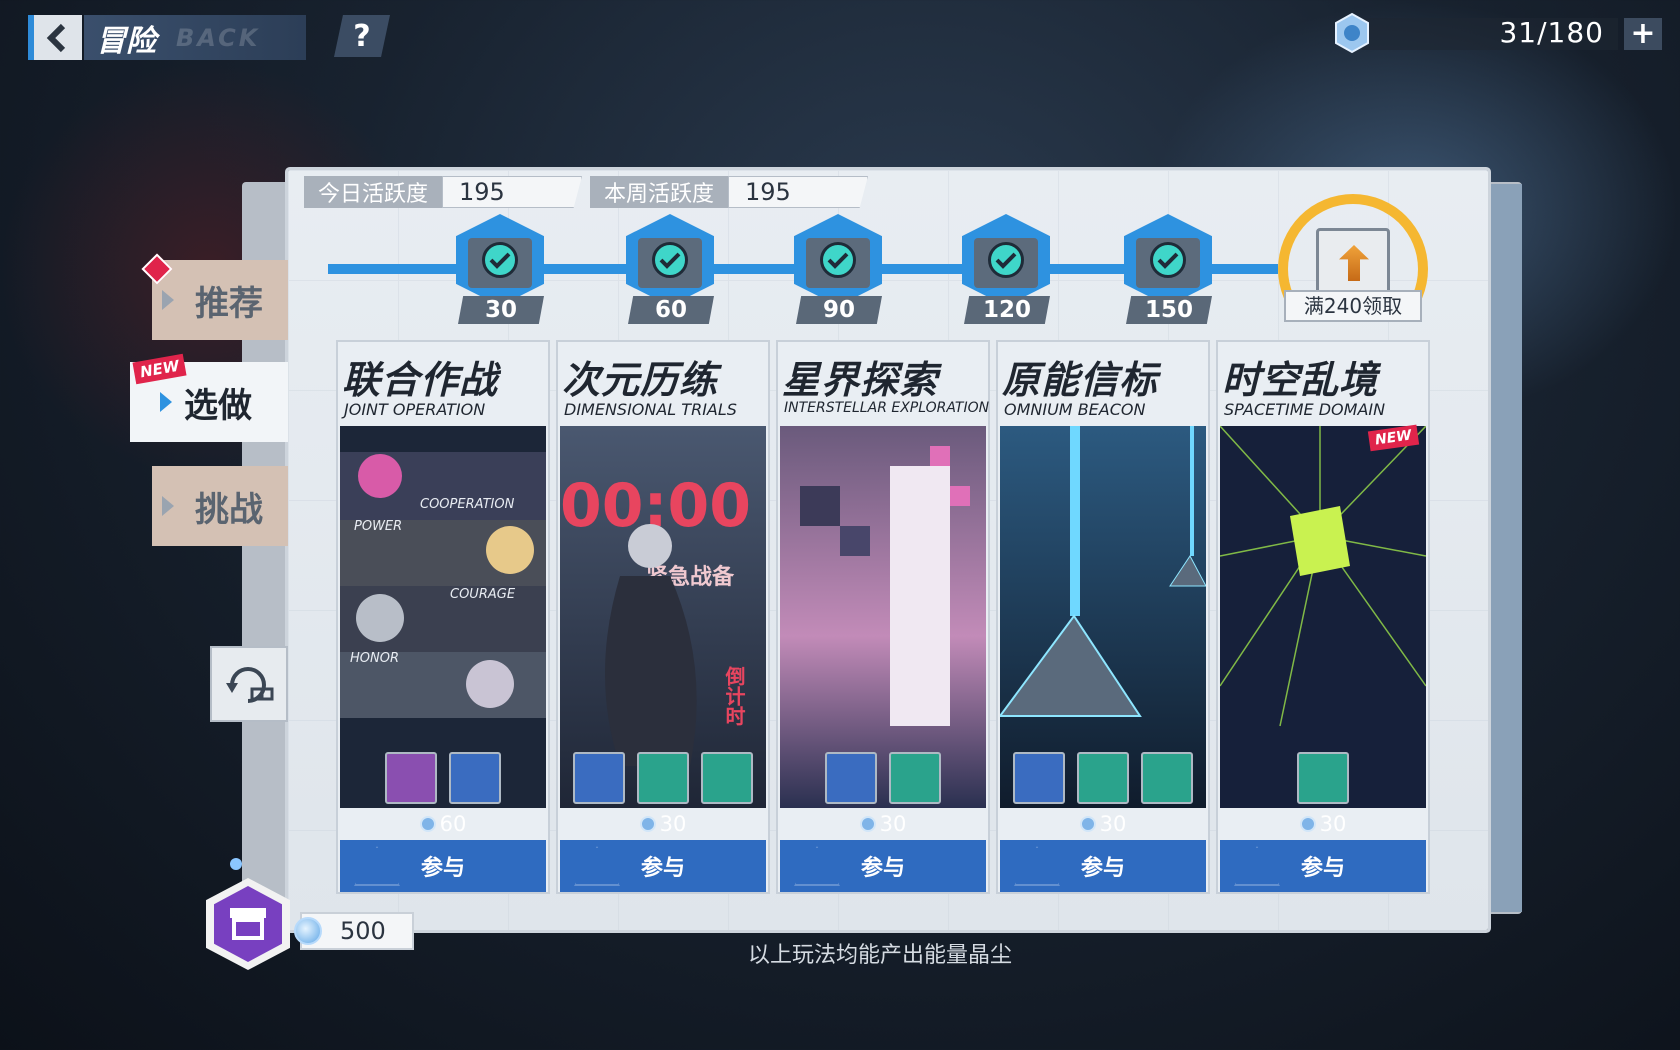 Image resolution: width=1680 pixels, height=1050 pixels. What do you see at coordinates (501, 310) in the screenshot?
I see `milestone-value: 30` at bounding box center [501, 310].